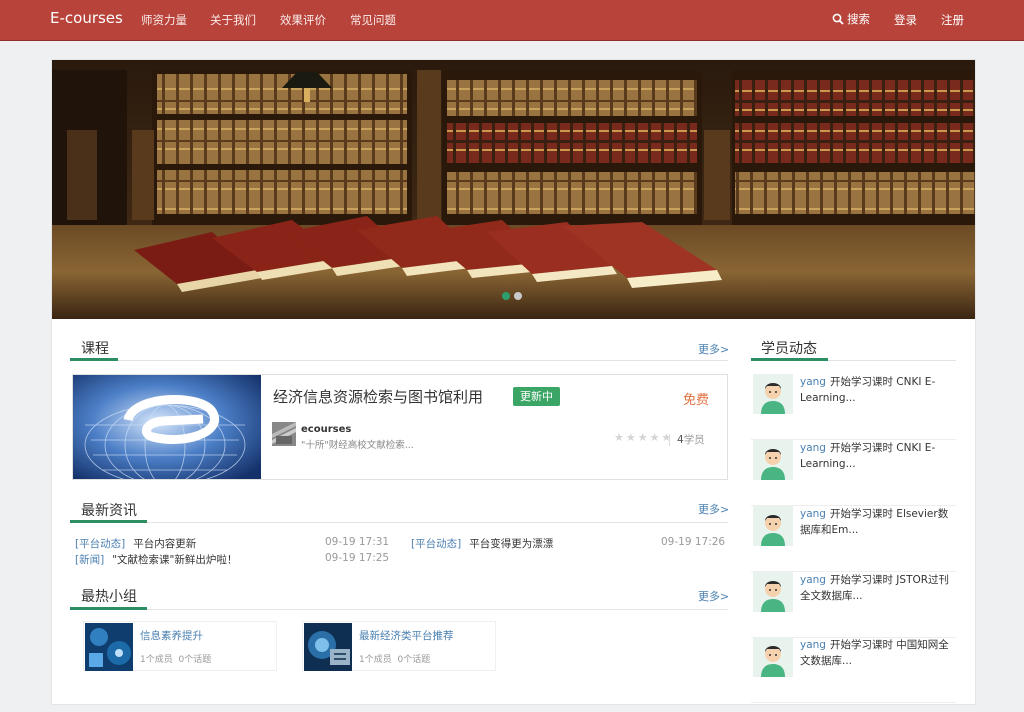  I want to click on courses-divider, so click(399, 360).